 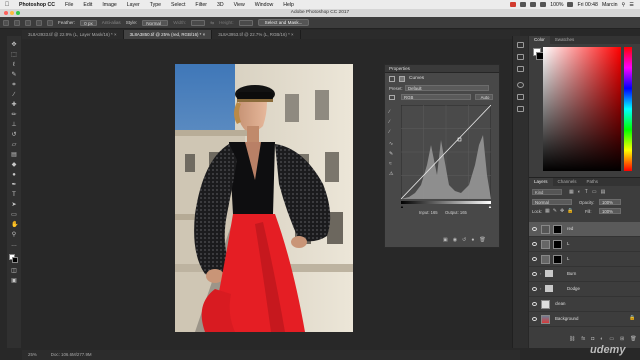 What do you see at coordinates (541, 182) in the screenshot?
I see `tab-layers: Layers` at bounding box center [541, 182].